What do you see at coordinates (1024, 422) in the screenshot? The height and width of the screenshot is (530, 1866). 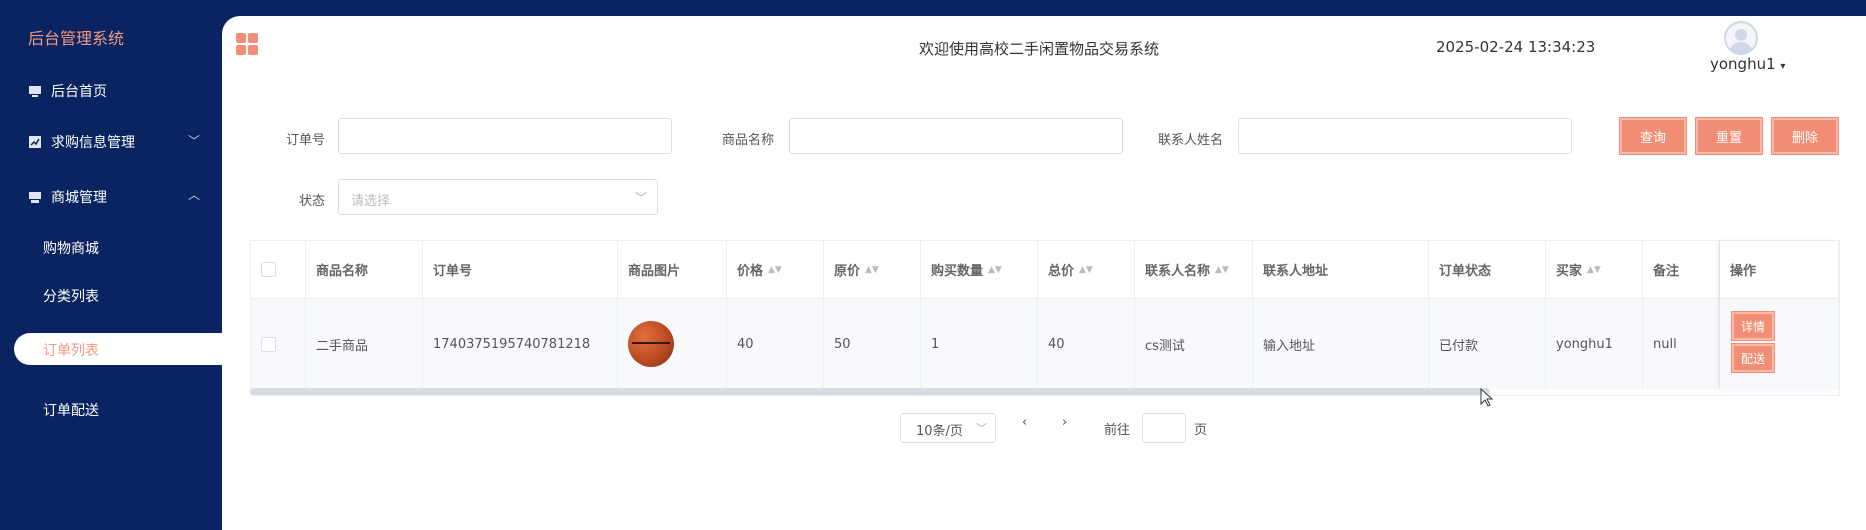 I see `prev-page-button: ‹` at bounding box center [1024, 422].